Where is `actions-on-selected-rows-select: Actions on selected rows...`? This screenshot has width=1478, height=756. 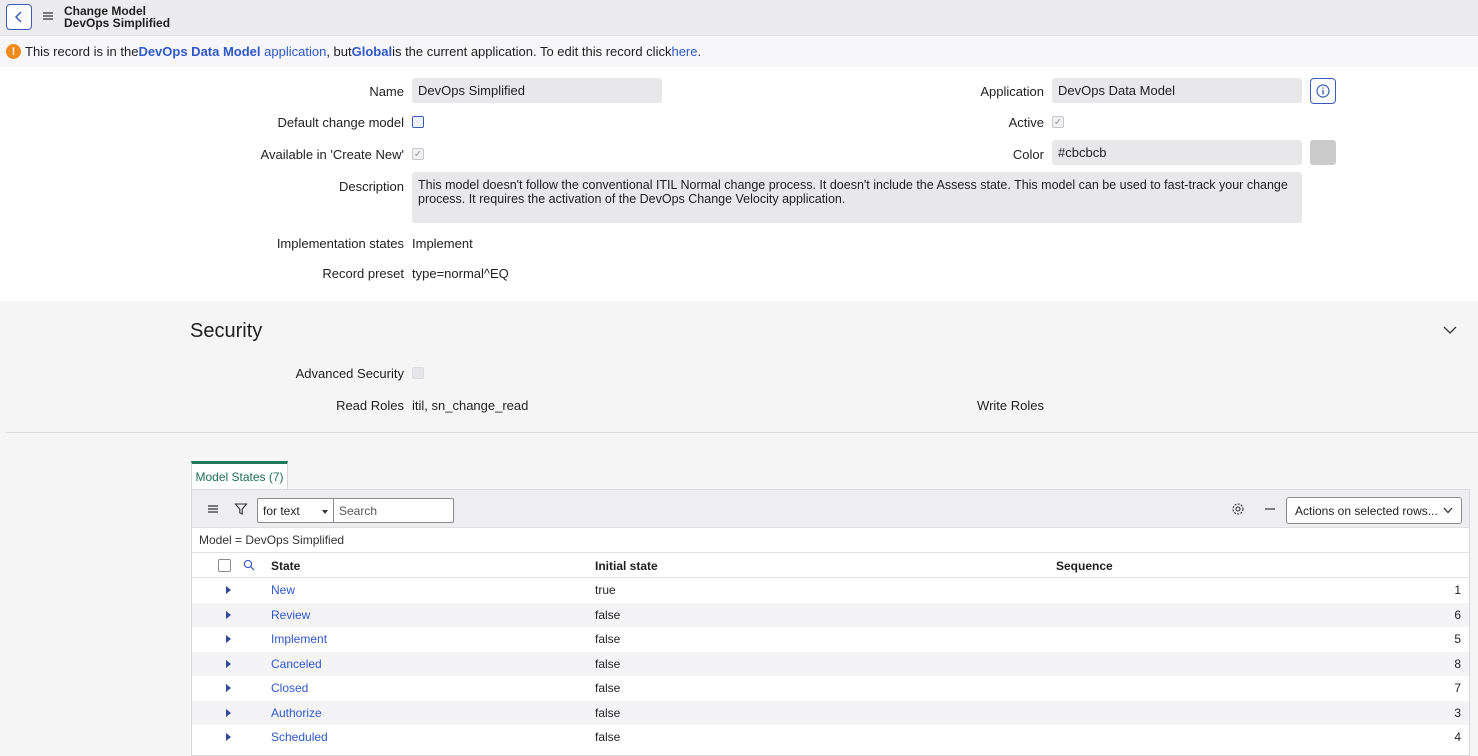 actions-on-selected-rows-select: Actions on selected rows... is located at coordinates (1374, 510).